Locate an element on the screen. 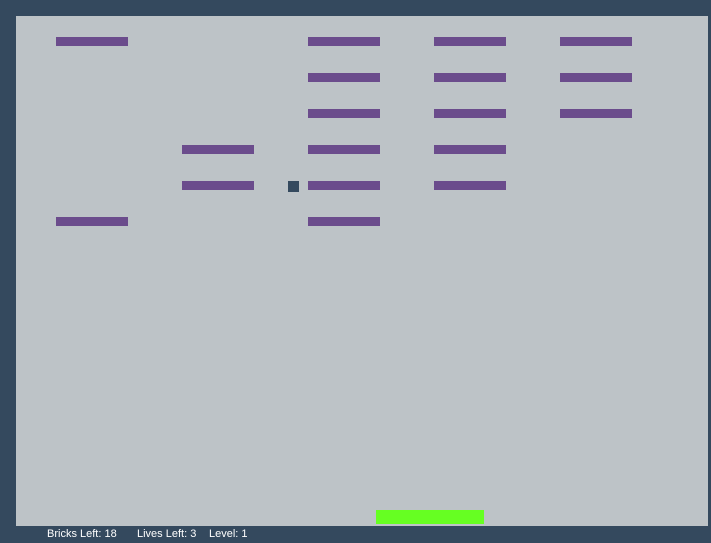 This screenshot has width=711, height=543. level-value: 1 is located at coordinates (244, 534).